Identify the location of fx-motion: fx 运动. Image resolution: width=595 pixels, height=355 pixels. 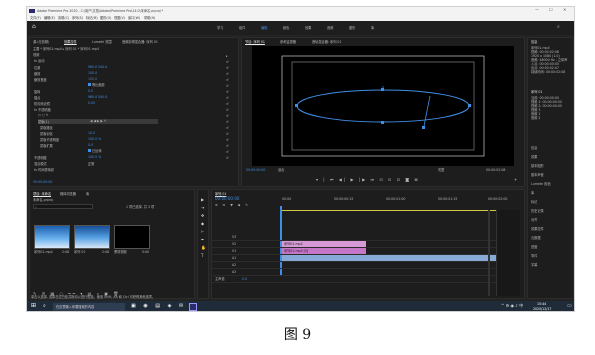
(39, 61).